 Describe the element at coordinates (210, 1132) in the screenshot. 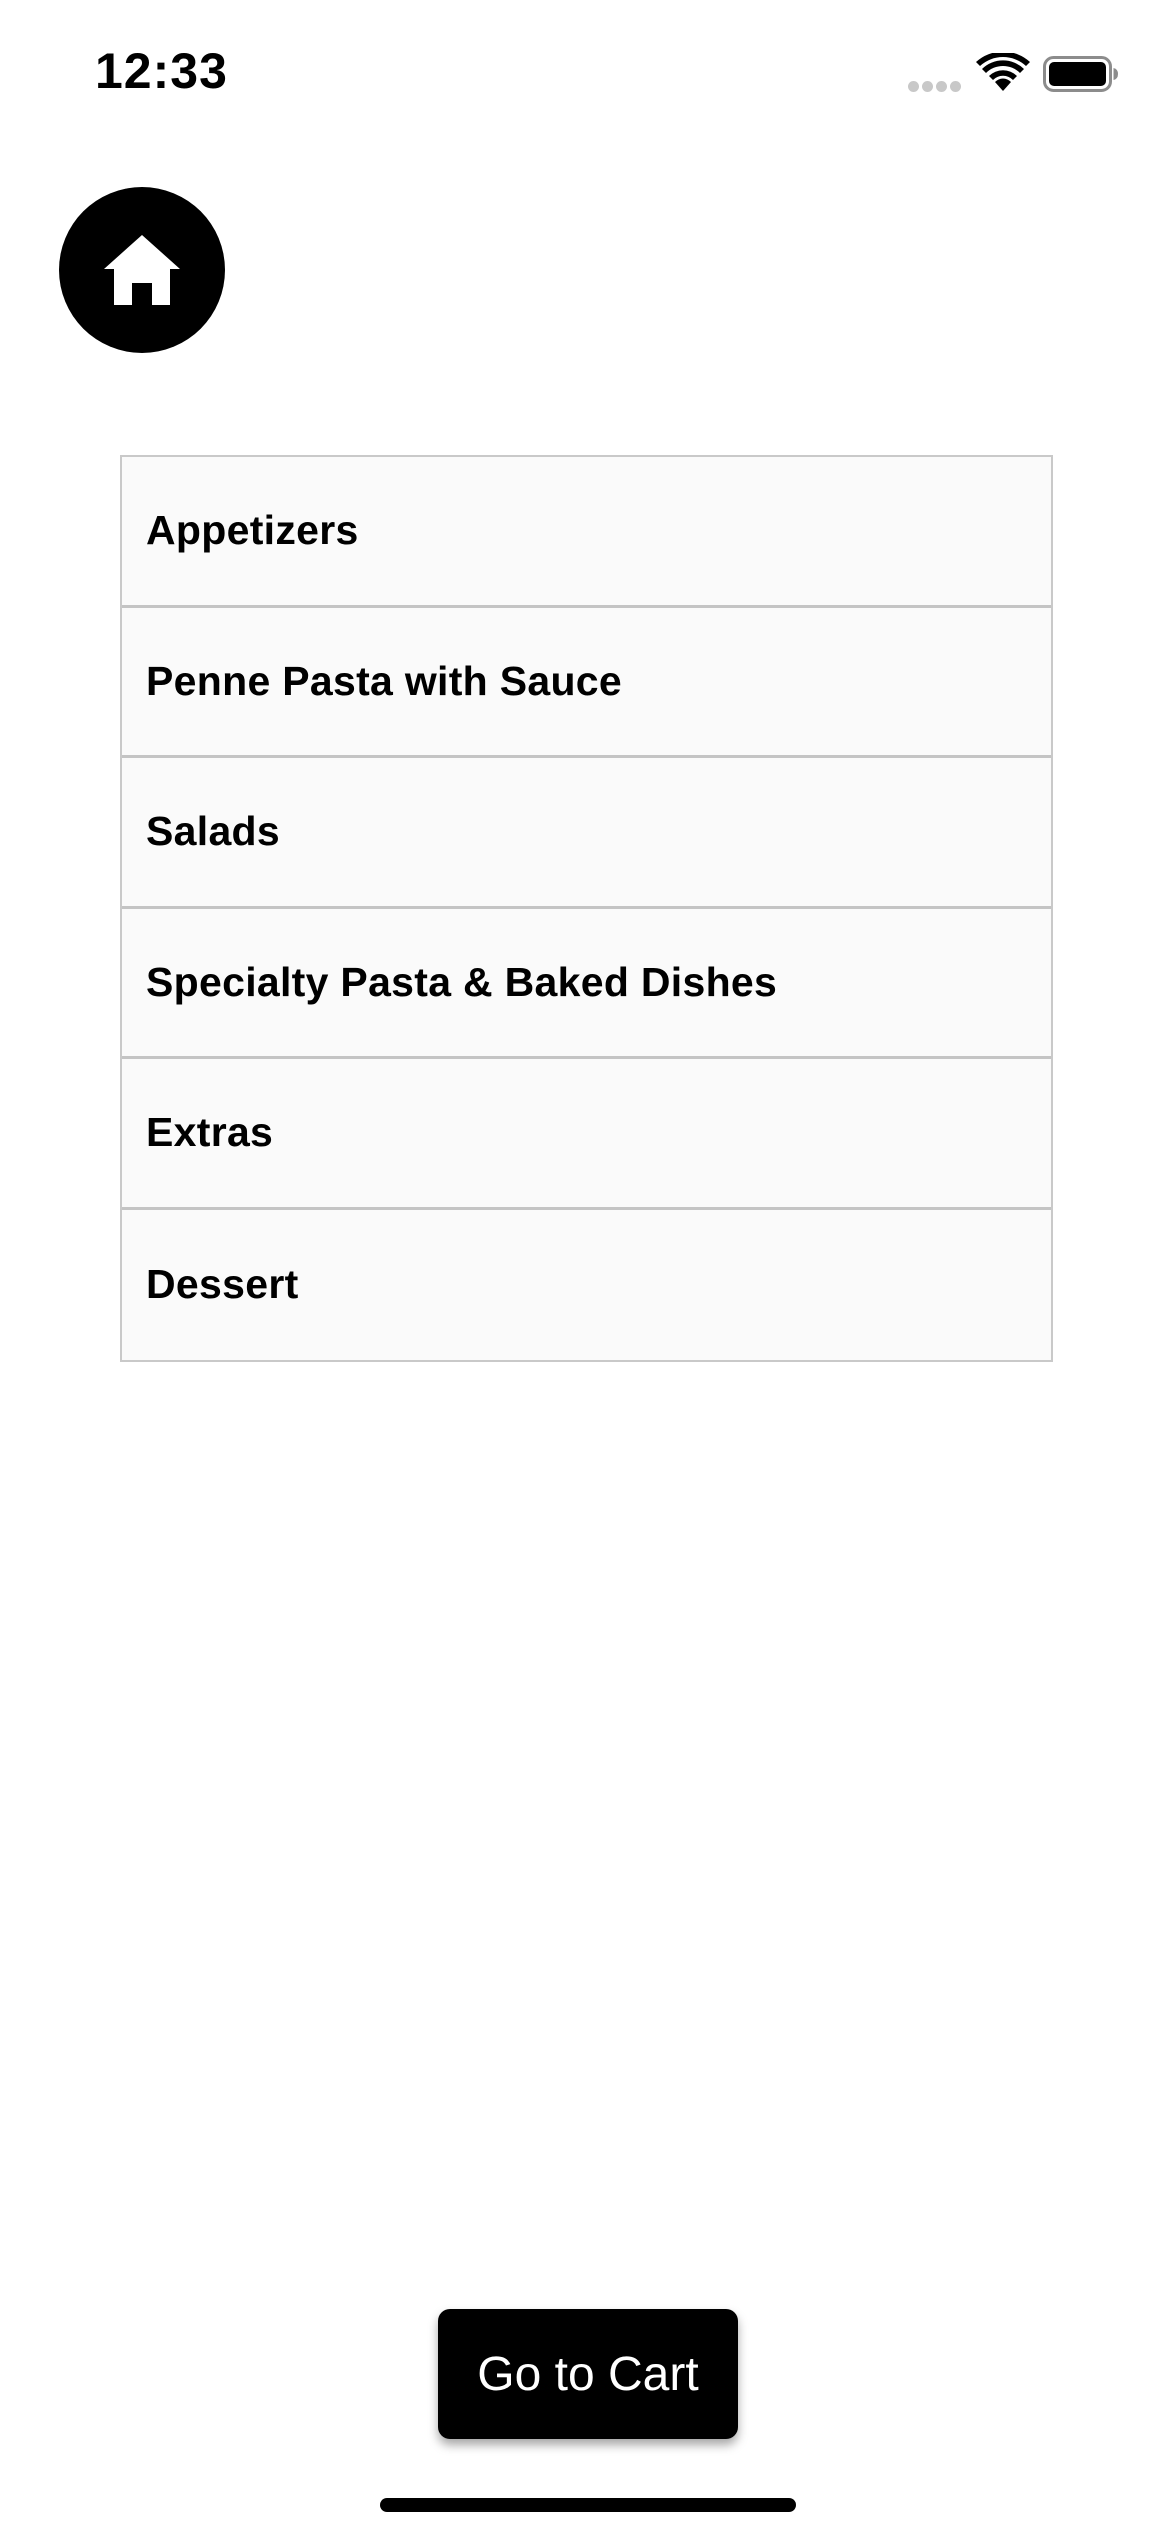

I see `category-label: Extras` at that location.